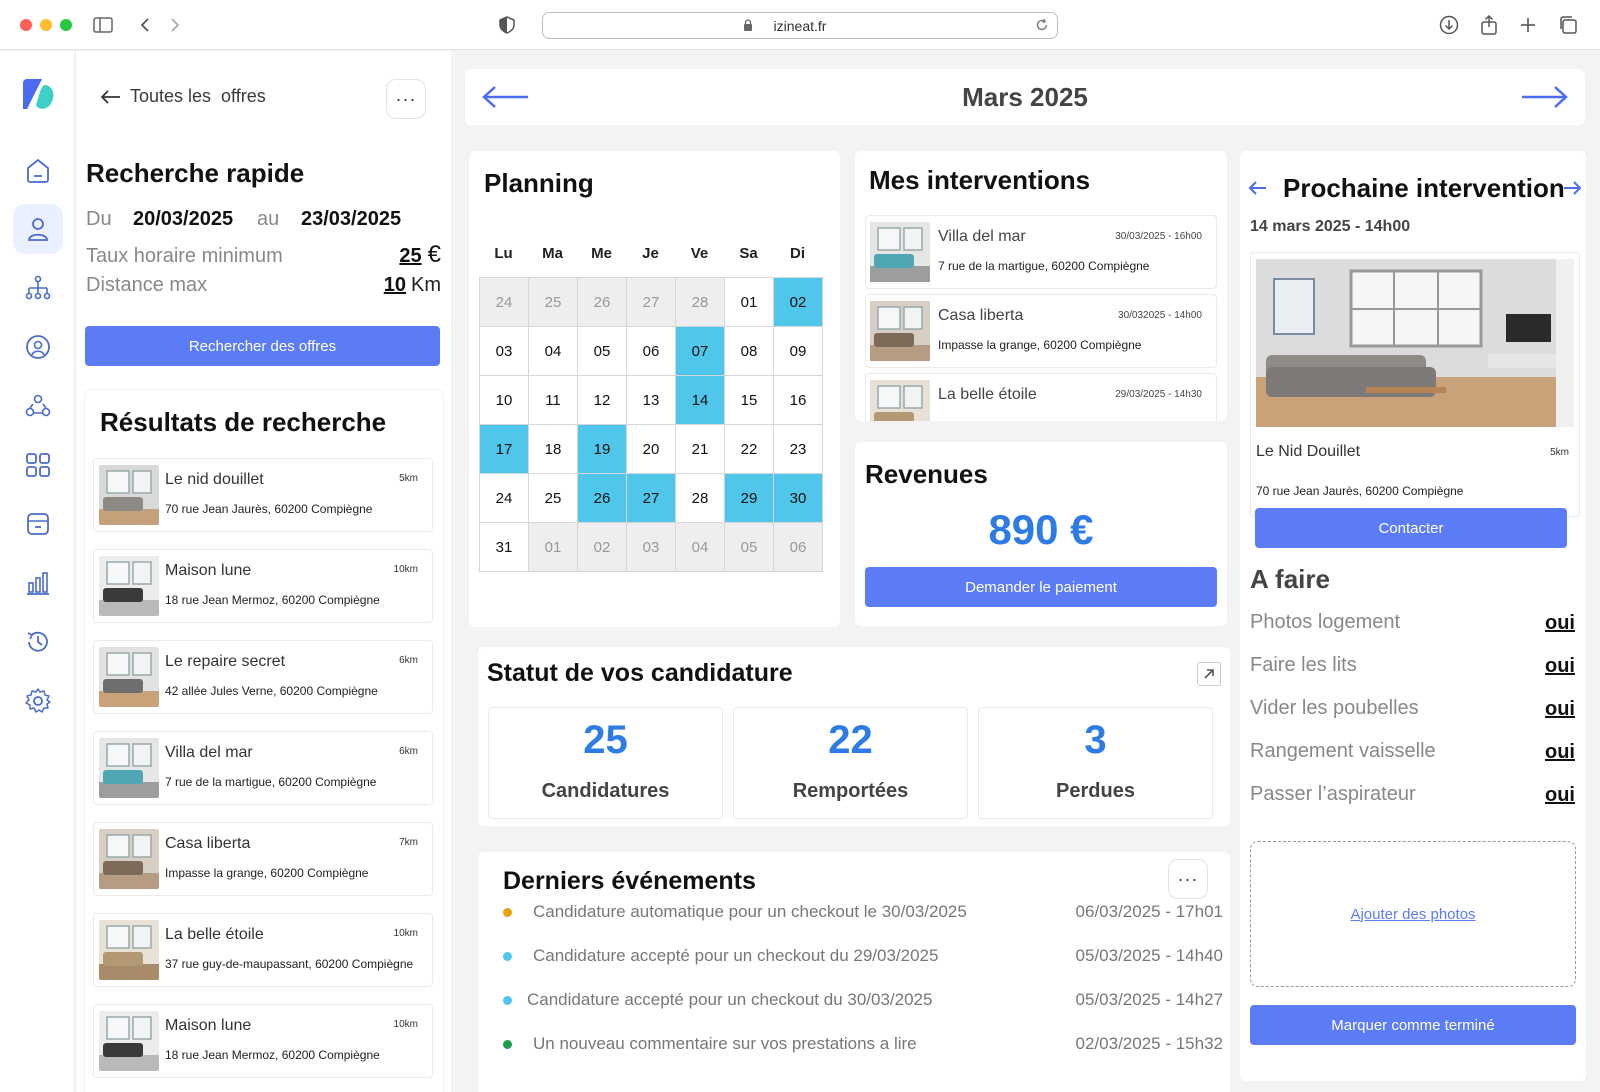 The height and width of the screenshot is (1092, 1600). Describe the element at coordinates (1528, 25) in the screenshot. I see `new-tab-icon` at that location.